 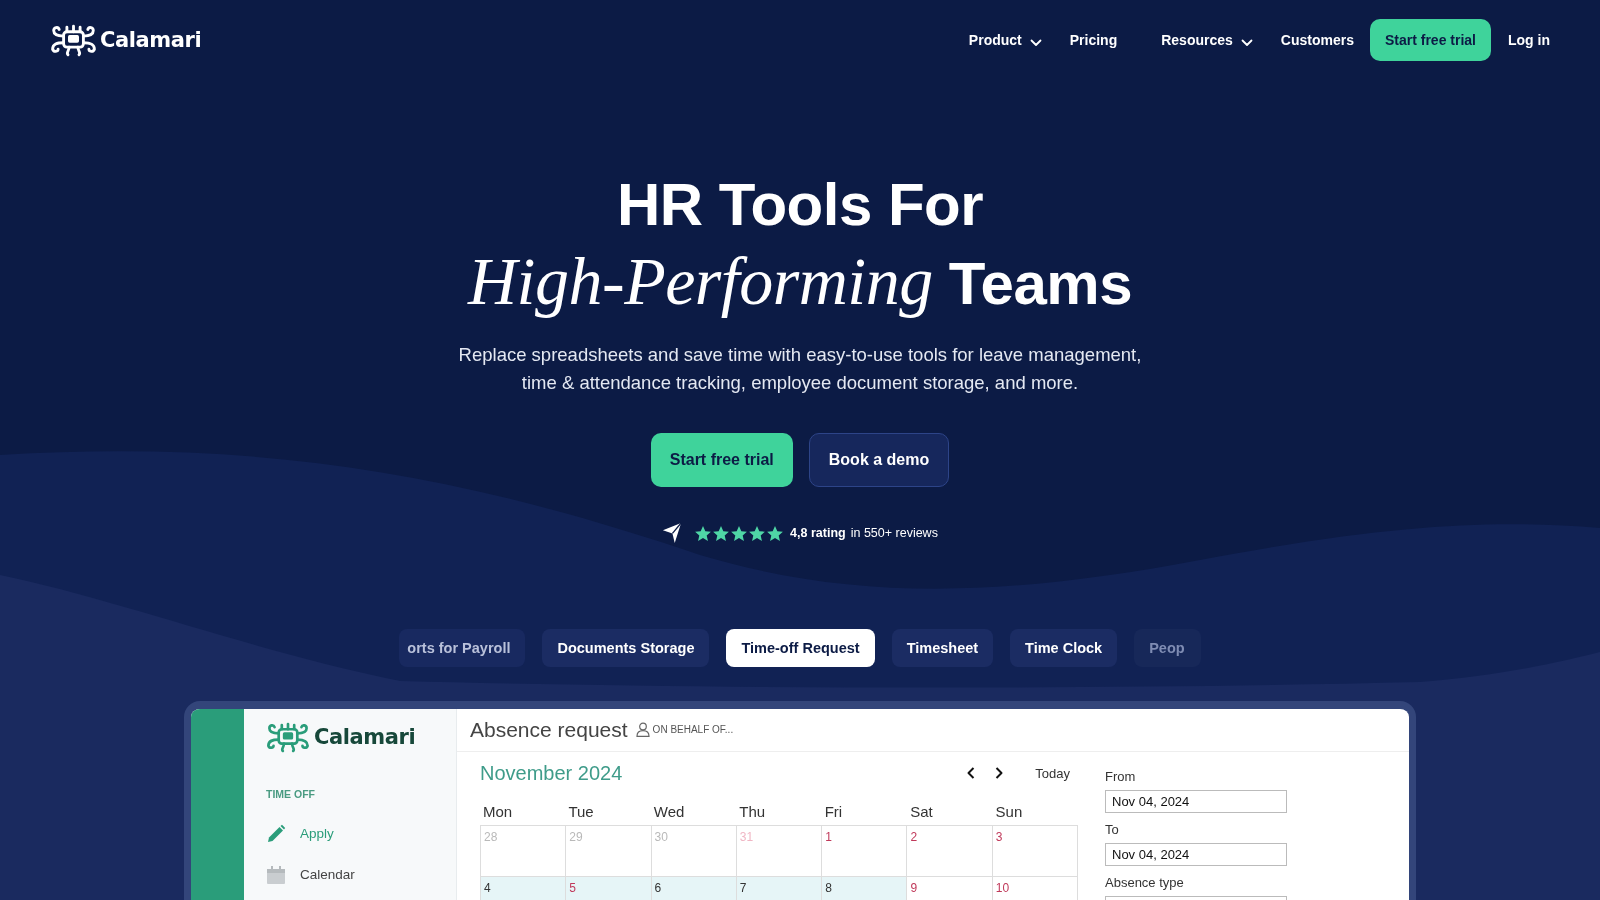 What do you see at coordinates (551, 773) in the screenshot?
I see `month-title: November 2024` at bounding box center [551, 773].